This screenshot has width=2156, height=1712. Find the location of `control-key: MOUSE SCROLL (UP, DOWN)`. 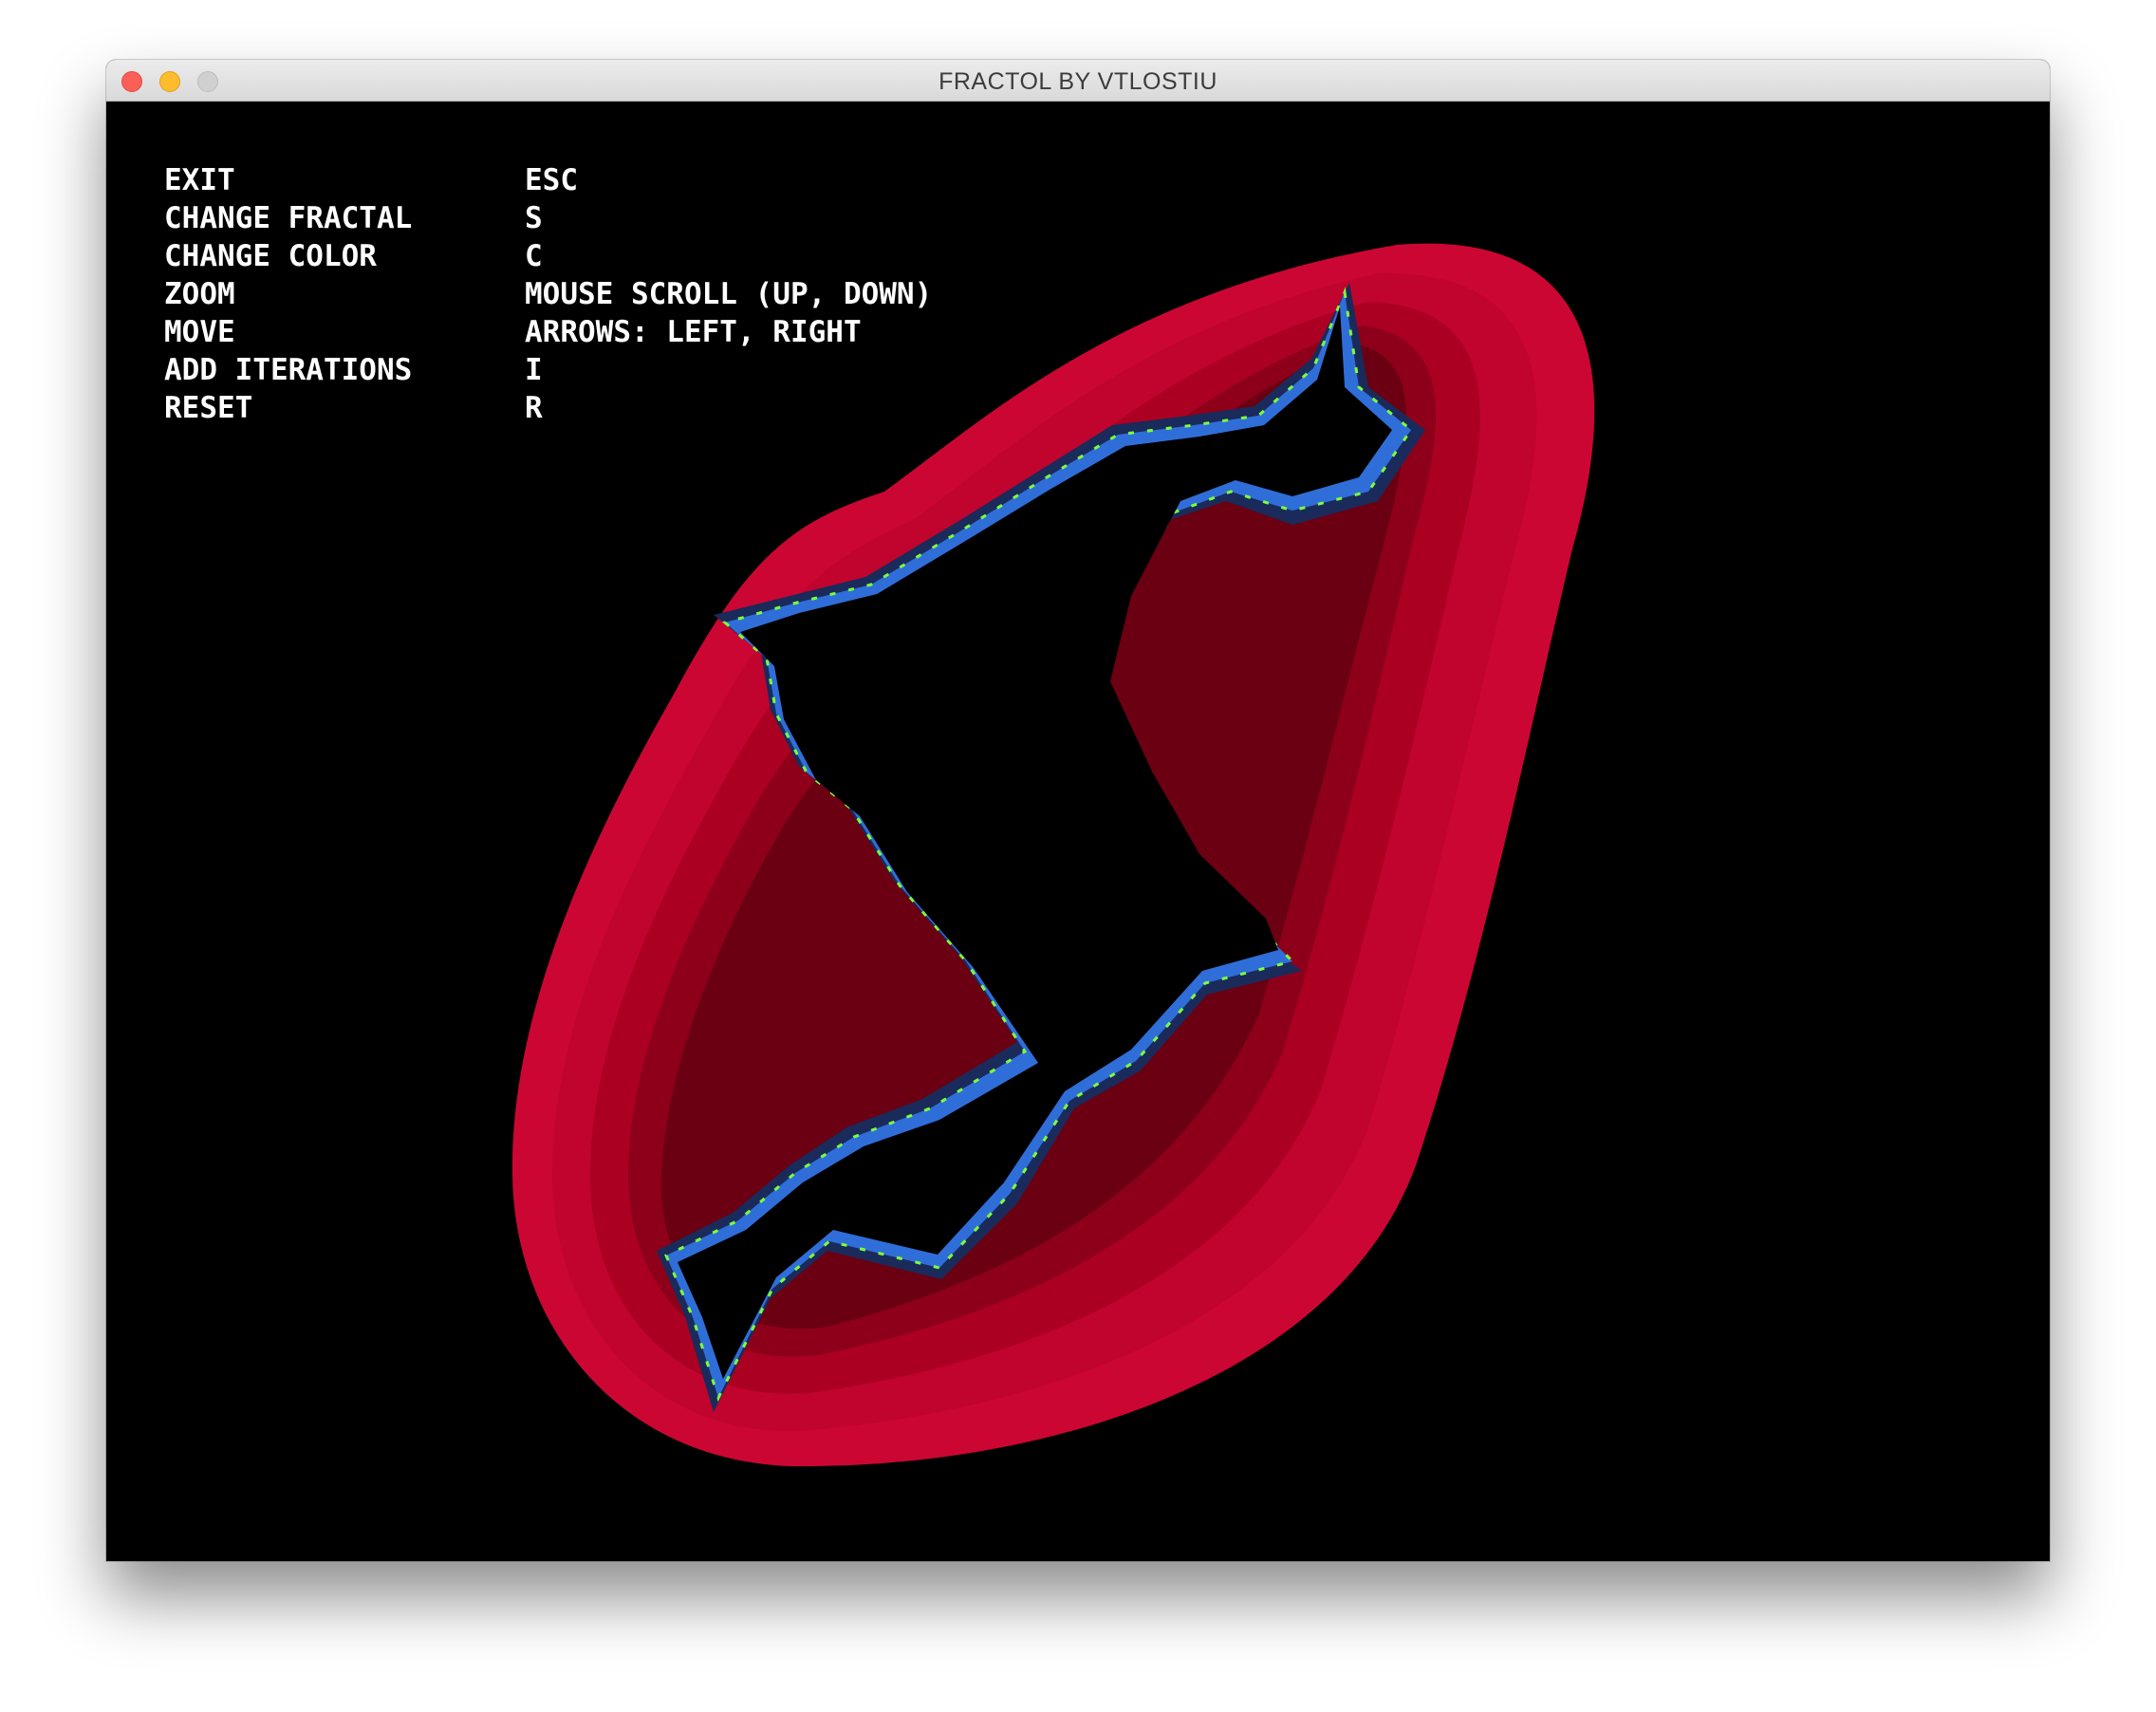

control-key: MOUSE SCROLL (UP, DOWN) is located at coordinates (729, 294).